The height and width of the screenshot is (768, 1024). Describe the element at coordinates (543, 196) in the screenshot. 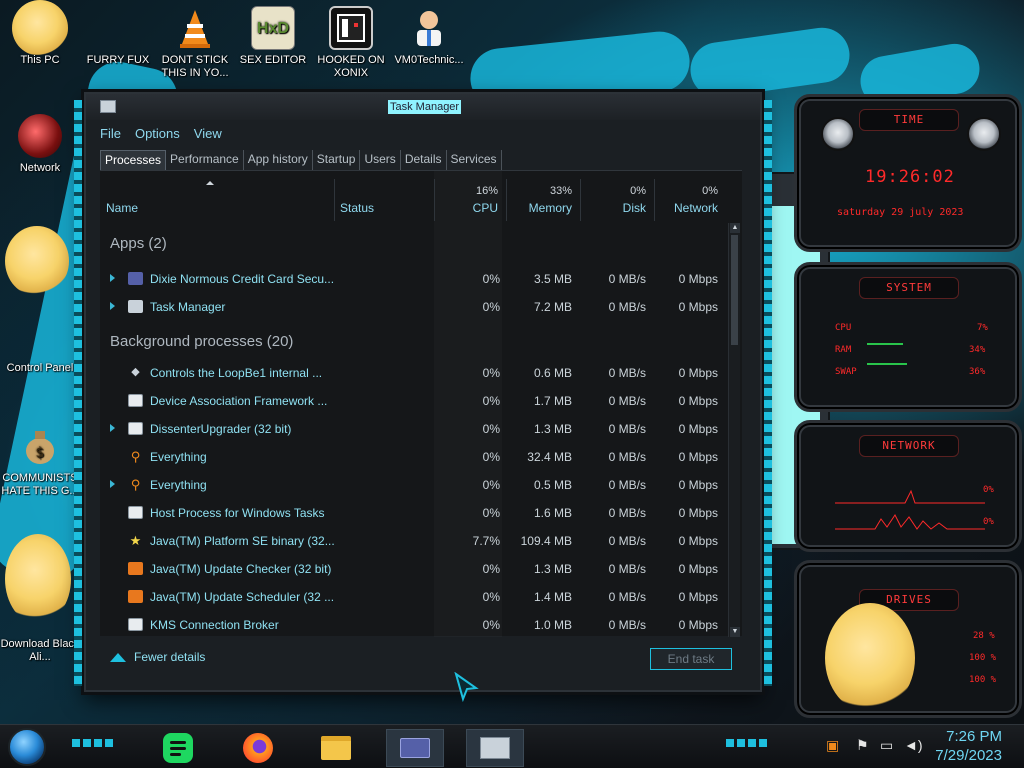

I see `column-header-memory: 33% Memory` at that location.